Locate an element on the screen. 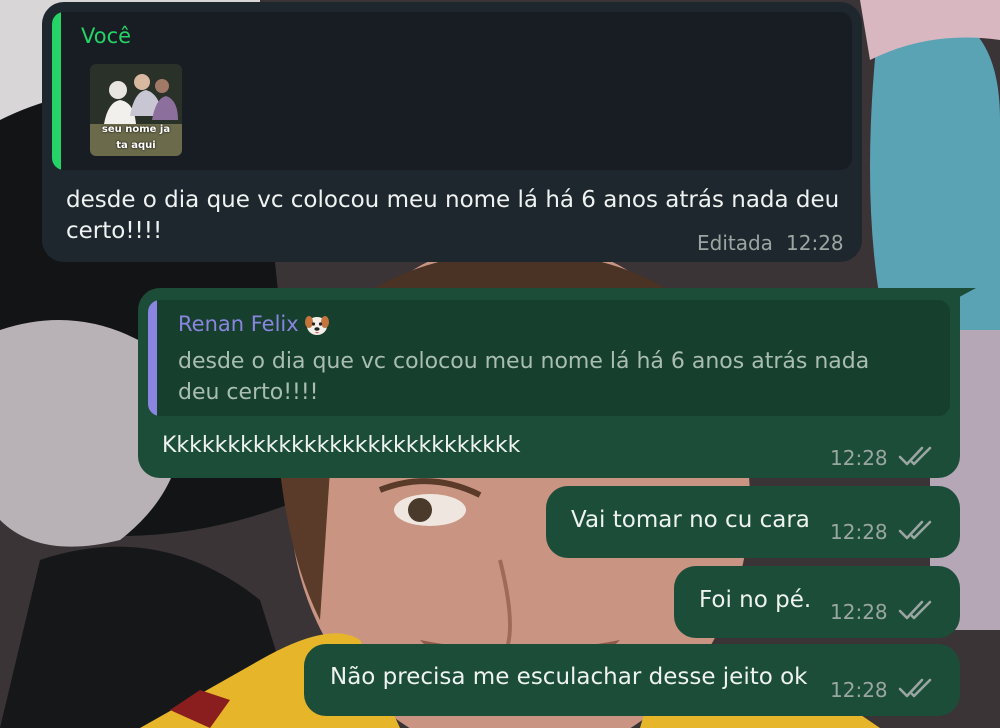 Image resolution: width=1000 pixels, height=728 pixels. quote-text-line2: deu certo!!!! is located at coordinates (248, 392).